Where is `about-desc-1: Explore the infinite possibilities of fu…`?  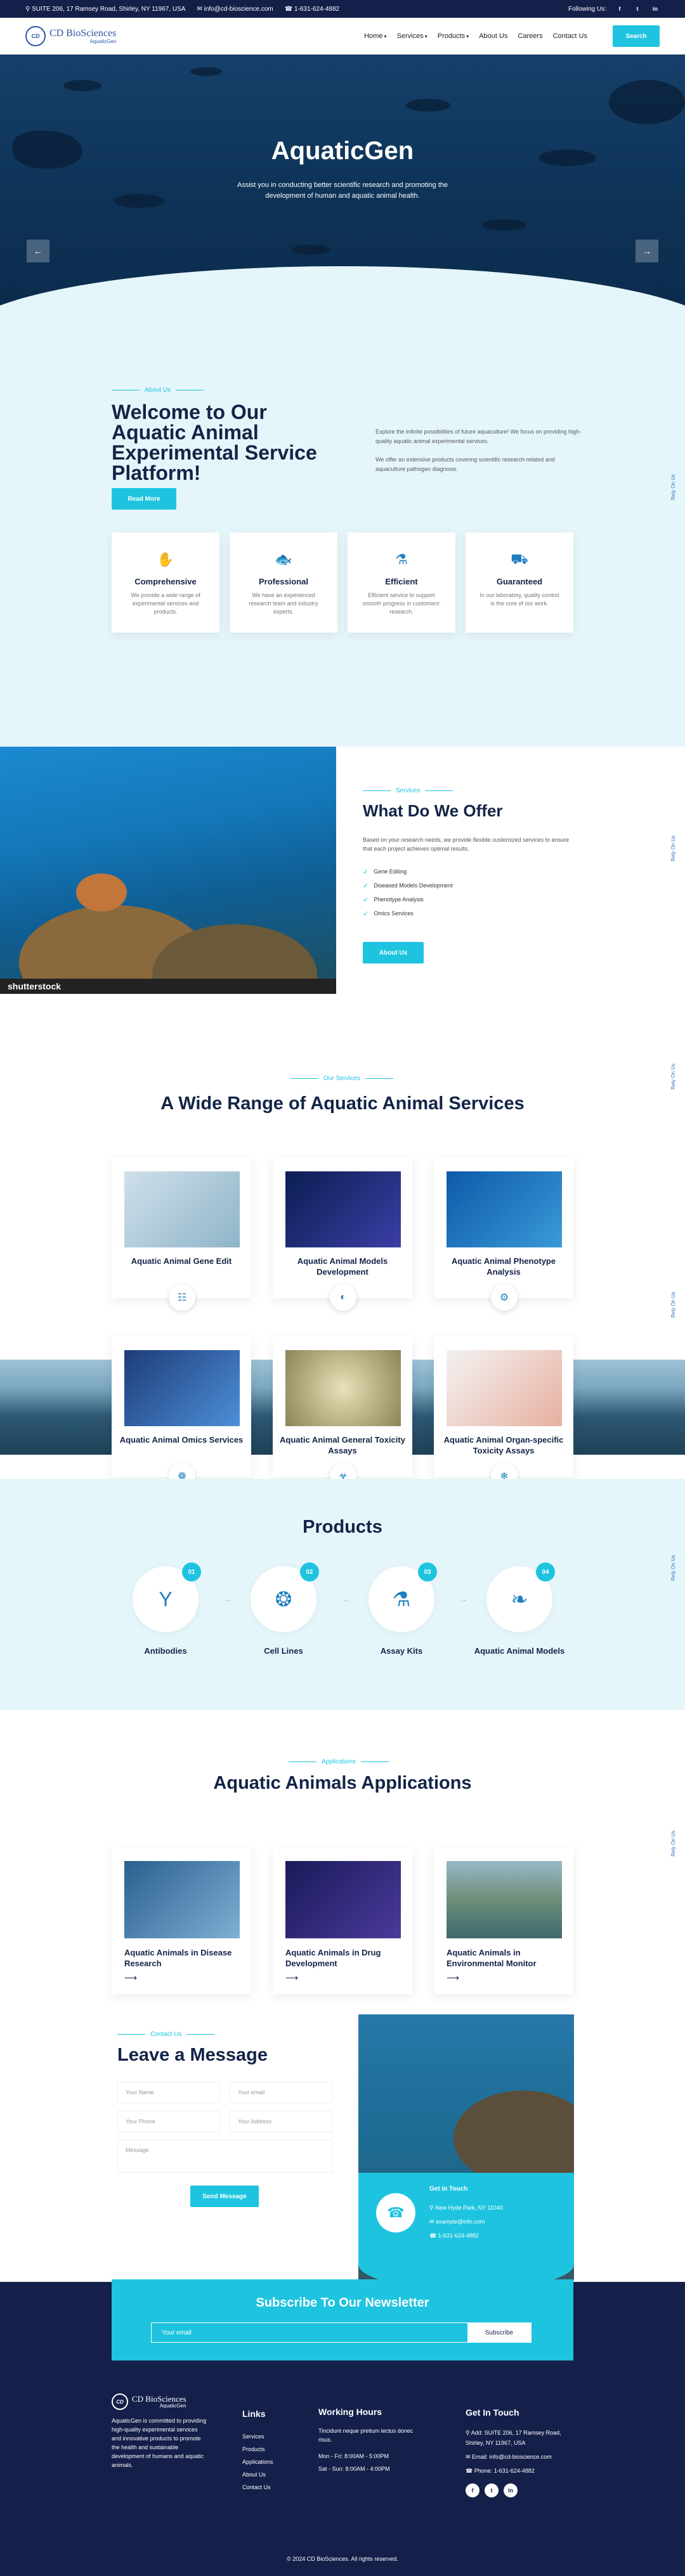
about-desc-1: Explore the infinite possibilities of fu… is located at coordinates (479, 436).